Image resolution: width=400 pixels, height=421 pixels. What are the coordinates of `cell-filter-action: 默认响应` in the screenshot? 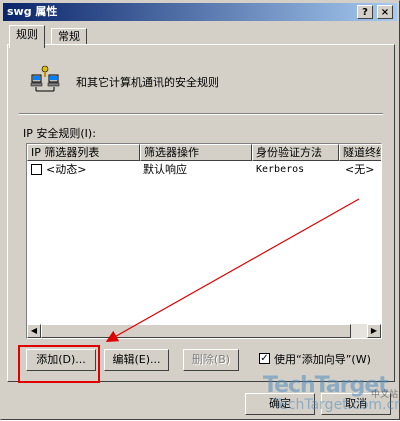 It's located at (165, 169).